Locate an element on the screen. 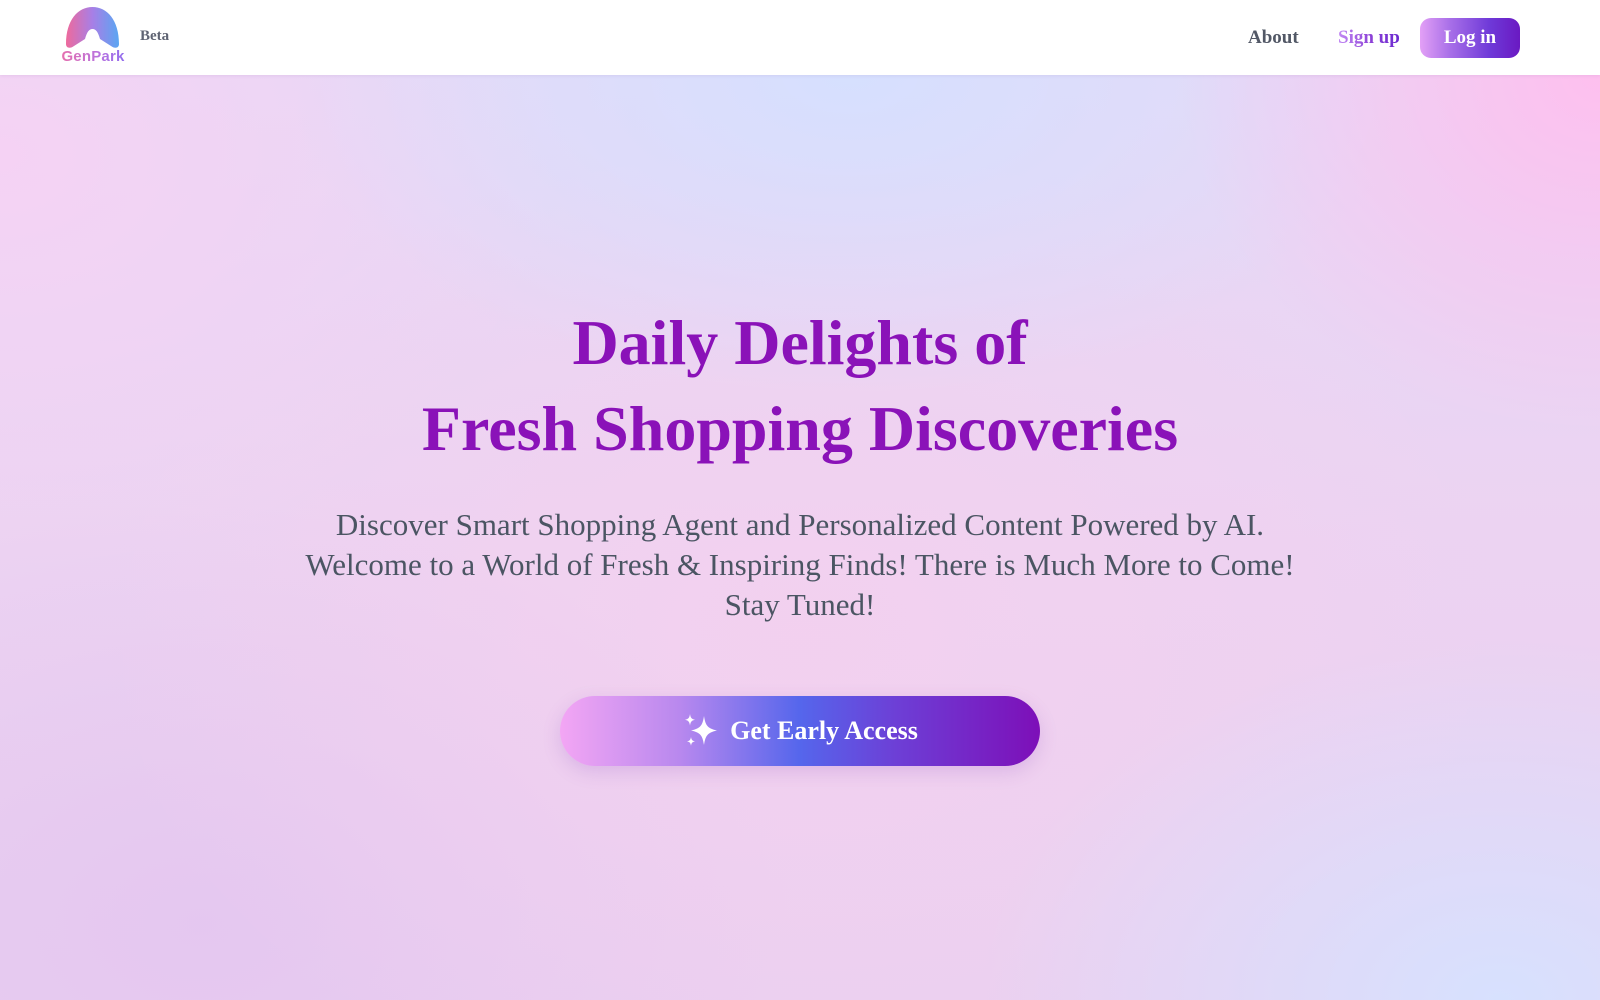 The height and width of the screenshot is (1000, 1600). get-early-access-button: Get Early Access is located at coordinates (800, 731).